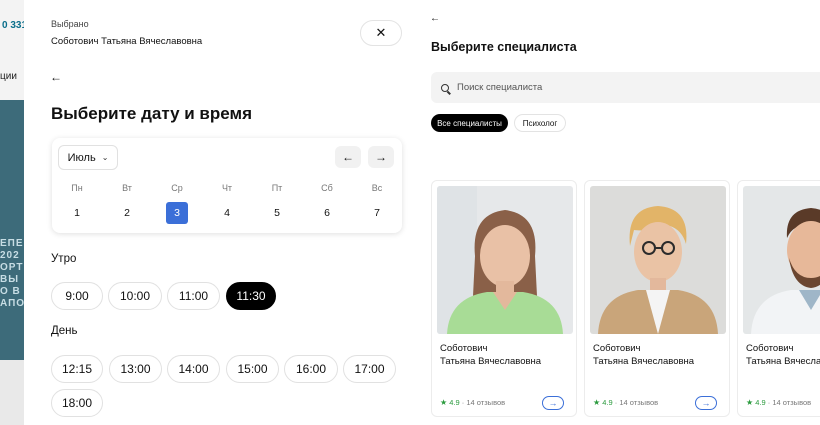 This screenshot has width=820, height=425. I want to click on calendar-day: 1, so click(77, 213).